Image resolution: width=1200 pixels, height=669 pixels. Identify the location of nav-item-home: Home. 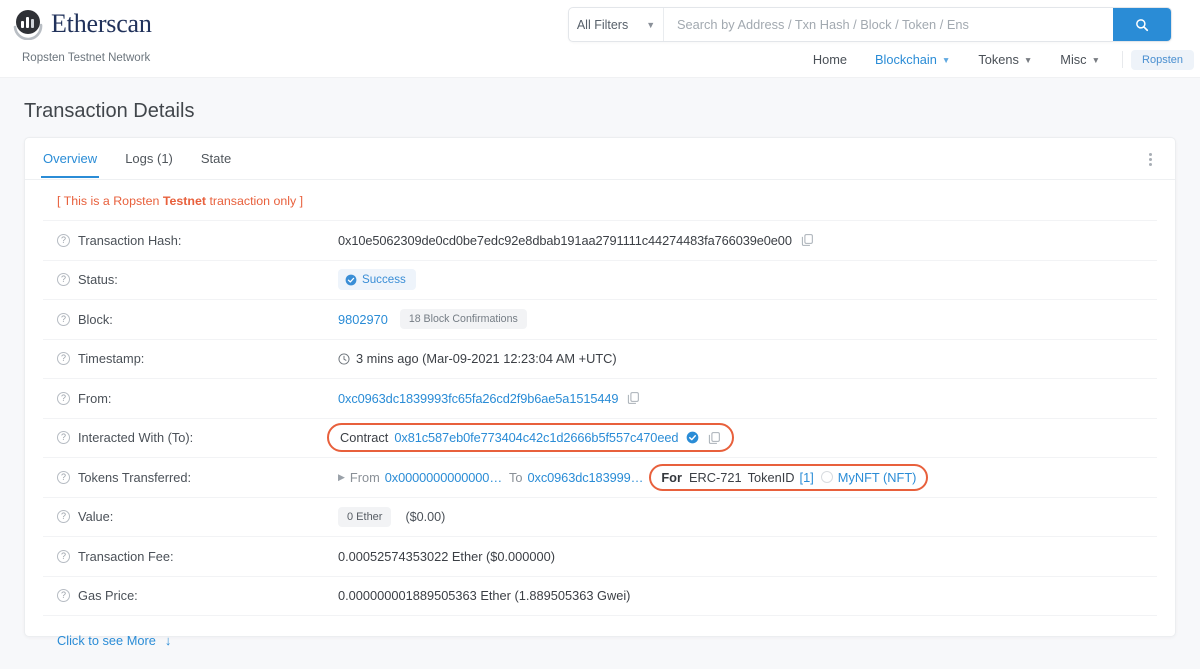
(830, 59).